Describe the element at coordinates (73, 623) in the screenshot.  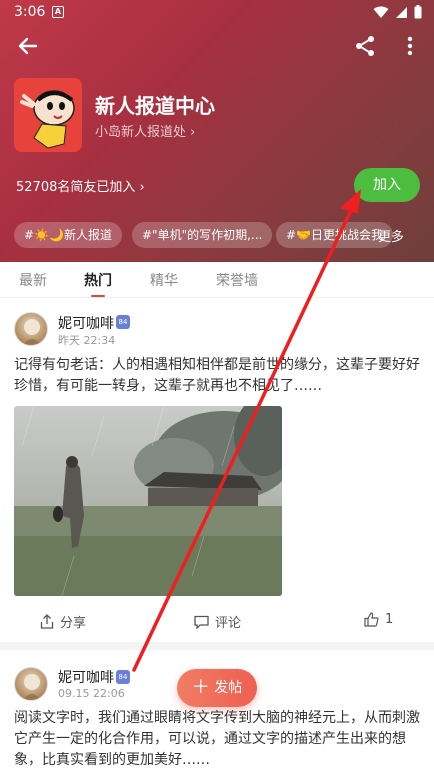
I see `share-label: 分享` at that location.